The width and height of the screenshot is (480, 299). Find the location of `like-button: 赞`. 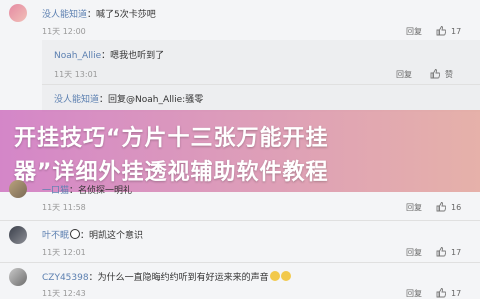

like-button: 赞 is located at coordinates (441, 74).